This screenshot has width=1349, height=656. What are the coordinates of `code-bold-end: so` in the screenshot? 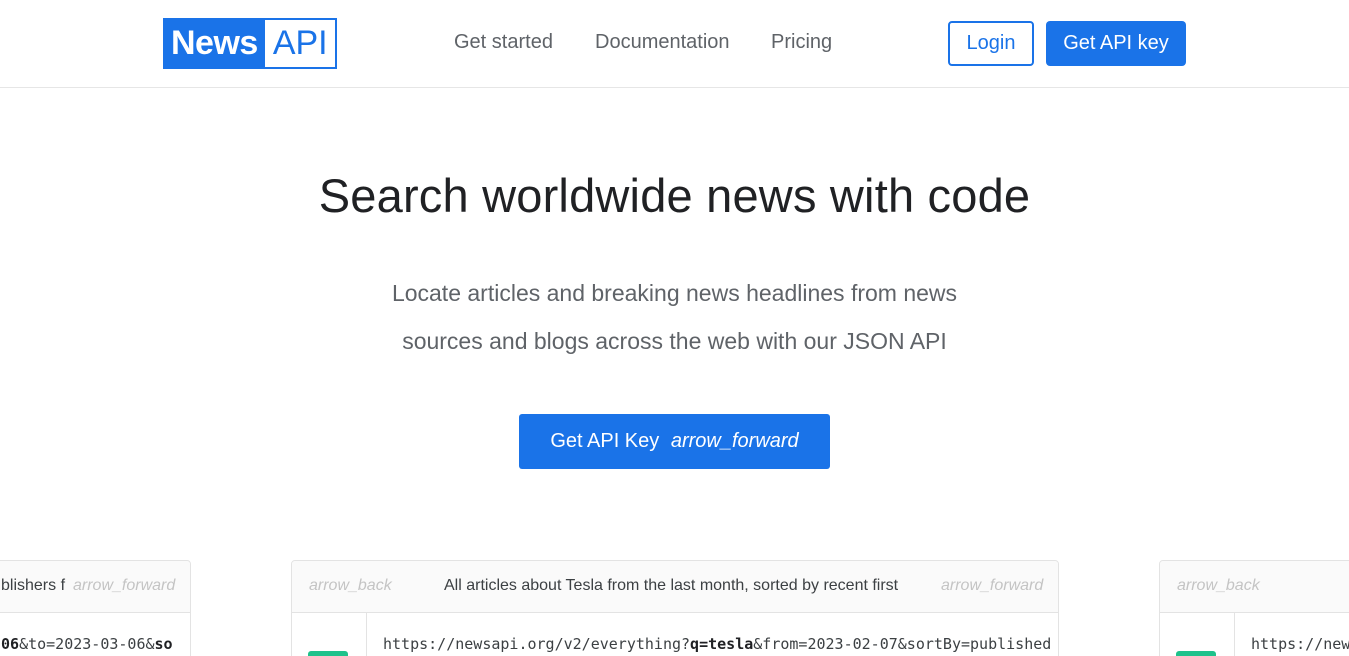 It's located at (163, 644).